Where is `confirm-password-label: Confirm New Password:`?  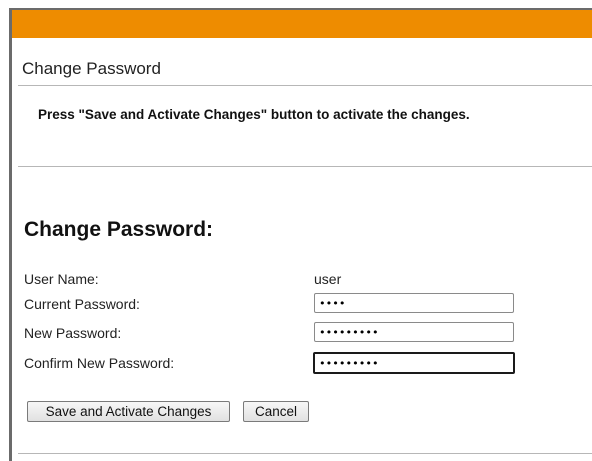 confirm-password-label: Confirm New Password: is located at coordinates (99, 363).